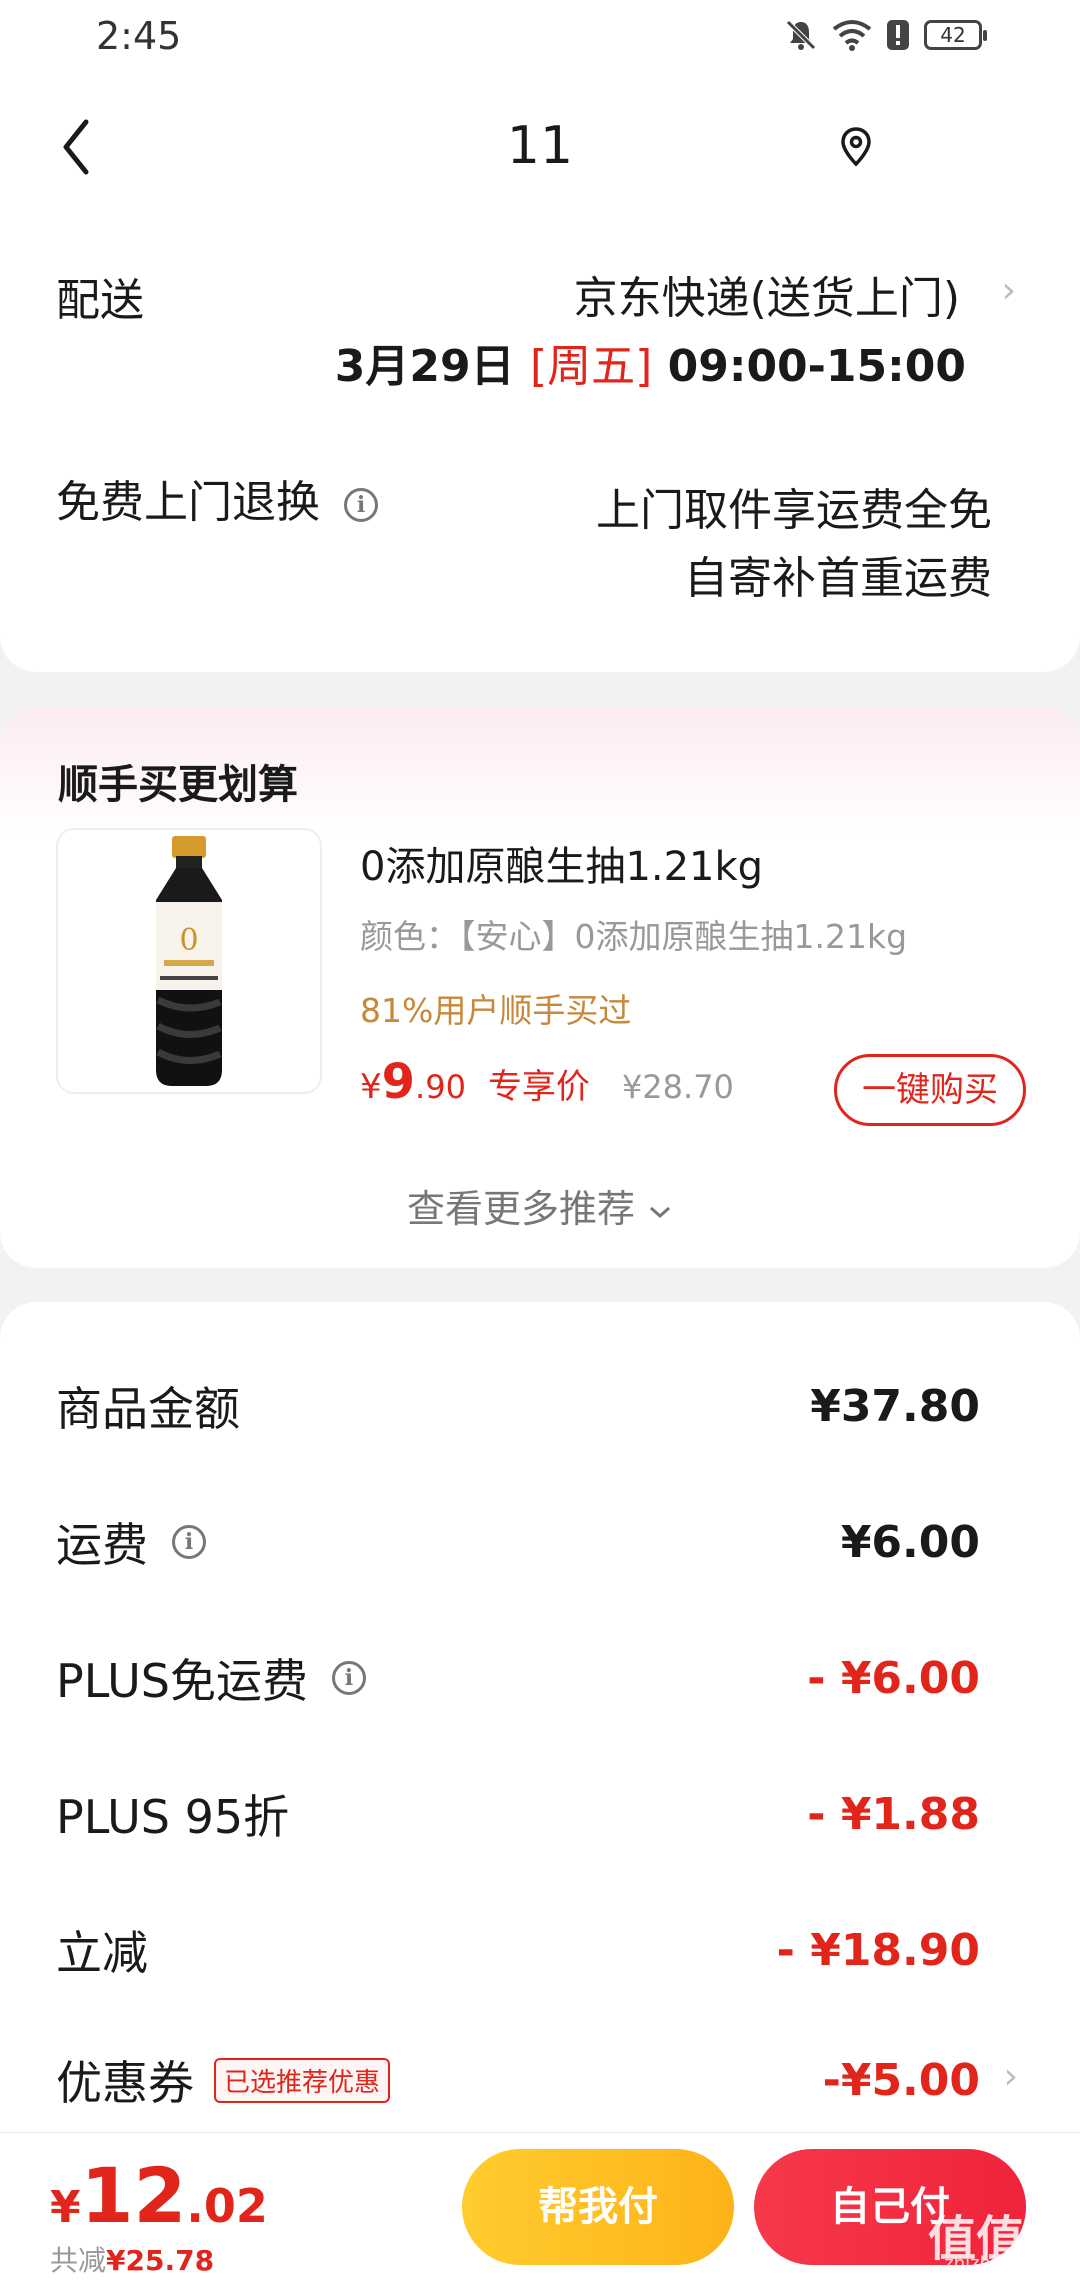 The width and height of the screenshot is (1080, 2280). I want to click on product-bought-rate: 81%用户顺手买过, so click(496, 1010).